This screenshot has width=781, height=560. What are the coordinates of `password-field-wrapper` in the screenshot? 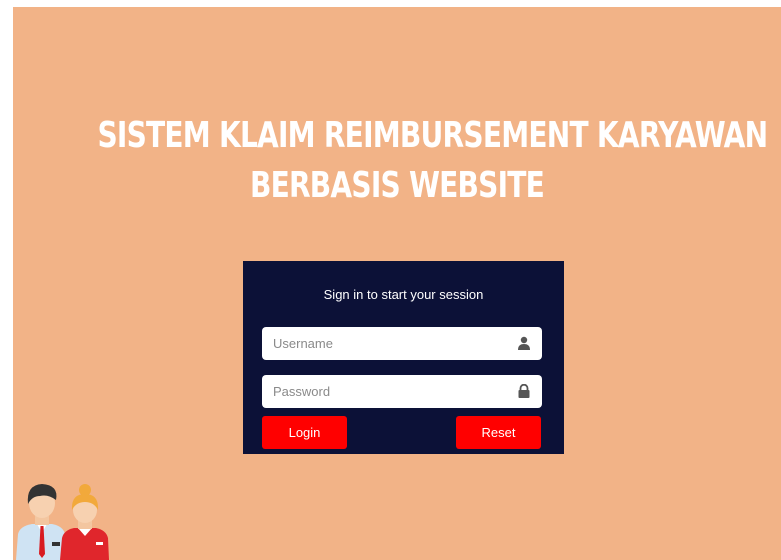 It's located at (402, 391).